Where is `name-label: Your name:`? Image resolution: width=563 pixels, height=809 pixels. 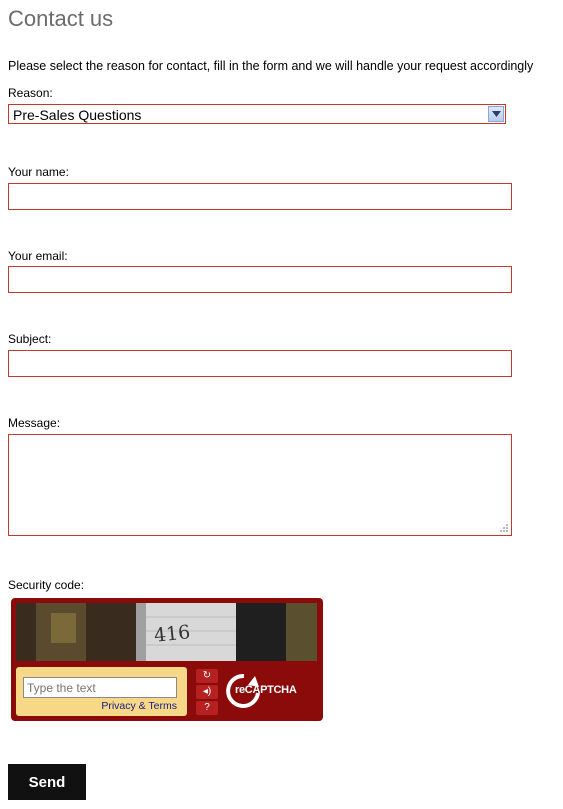
name-label: Your name: is located at coordinates (38, 172).